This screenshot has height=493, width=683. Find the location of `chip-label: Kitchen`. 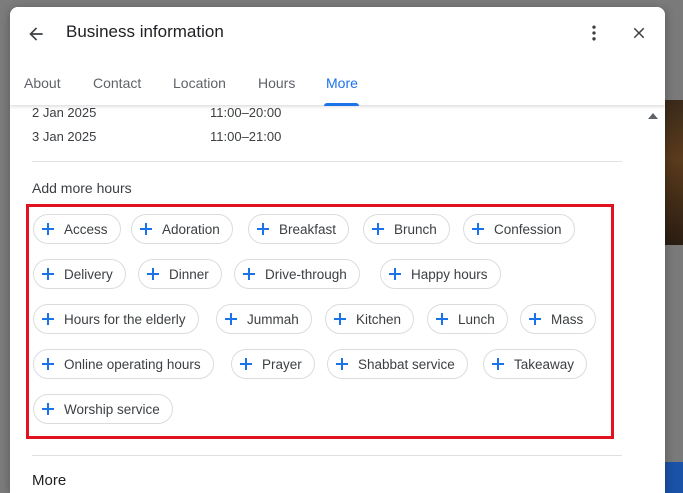

chip-label: Kitchen is located at coordinates (379, 319).